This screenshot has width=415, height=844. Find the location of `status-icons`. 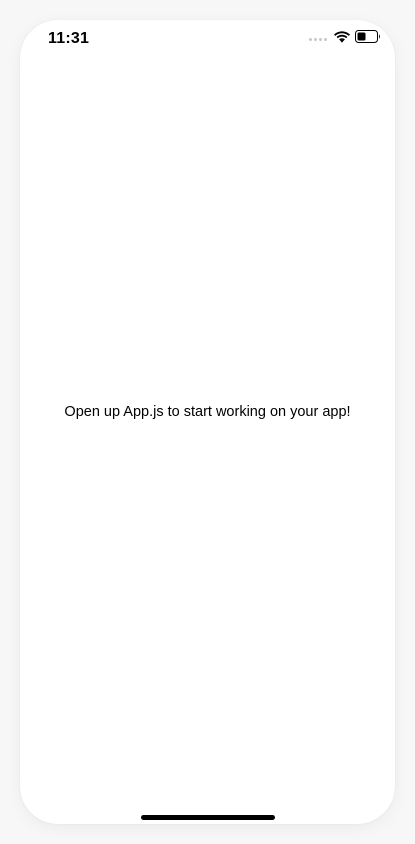

status-icons is located at coordinates (345, 39).